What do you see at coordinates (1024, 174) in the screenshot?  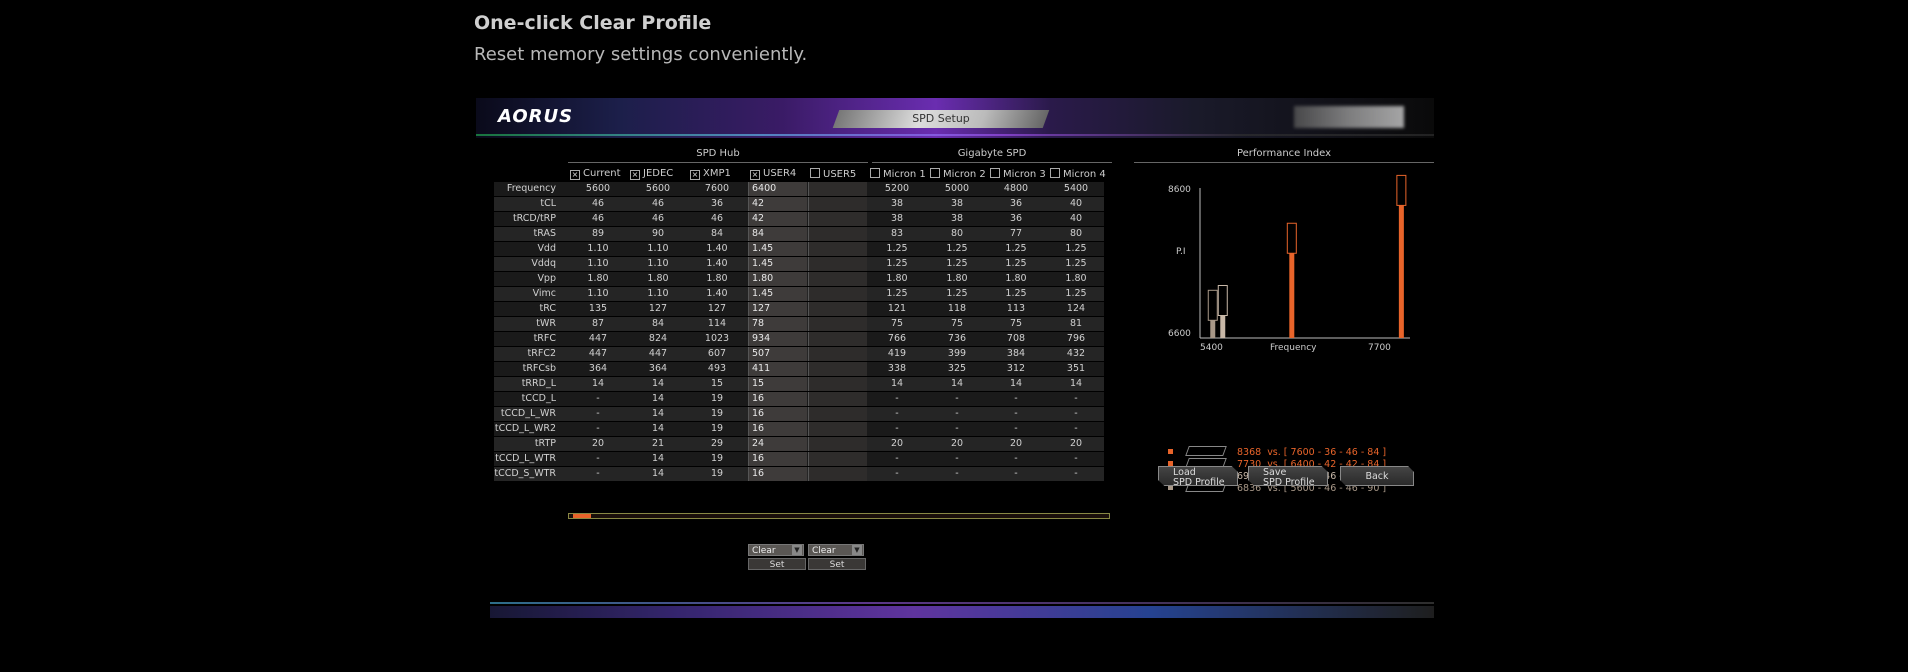 I see `column-header-label: Micron 3` at bounding box center [1024, 174].